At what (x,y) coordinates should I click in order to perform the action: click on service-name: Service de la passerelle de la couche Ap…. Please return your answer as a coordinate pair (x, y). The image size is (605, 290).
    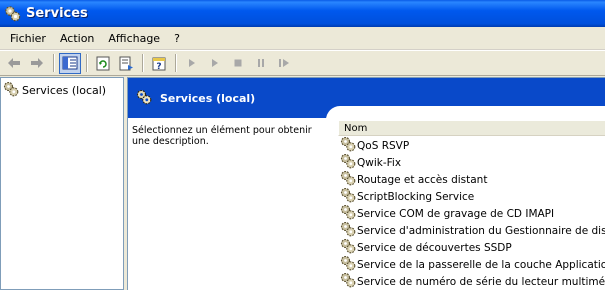
    Looking at the image, I should click on (481, 264).